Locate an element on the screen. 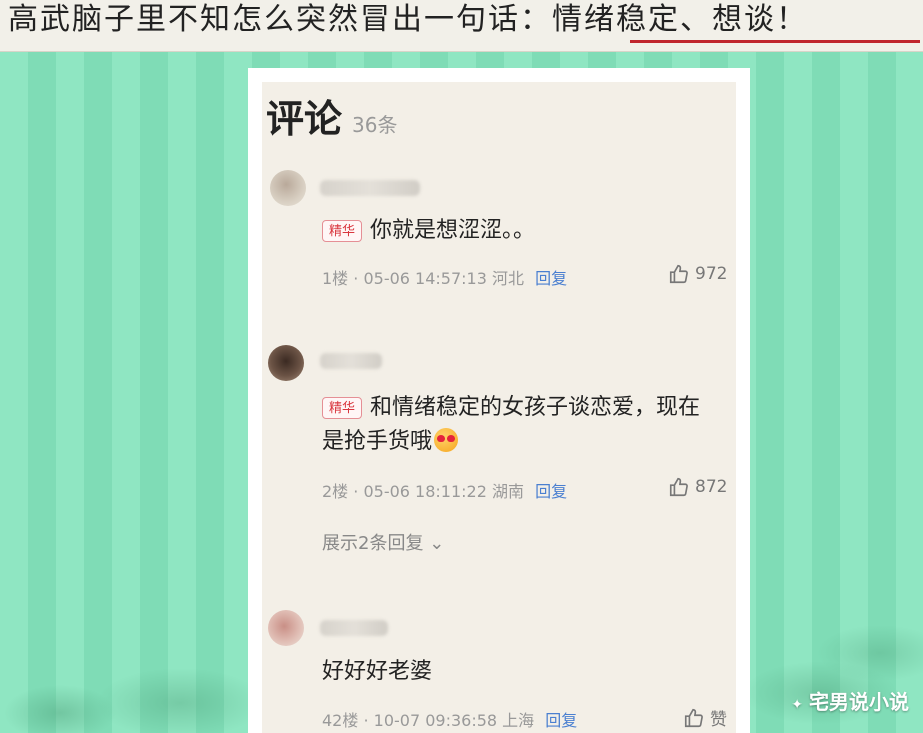 This screenshot has height=733, width=923. comment-text: 好好好老婆 is located at coordinates (377, 671).